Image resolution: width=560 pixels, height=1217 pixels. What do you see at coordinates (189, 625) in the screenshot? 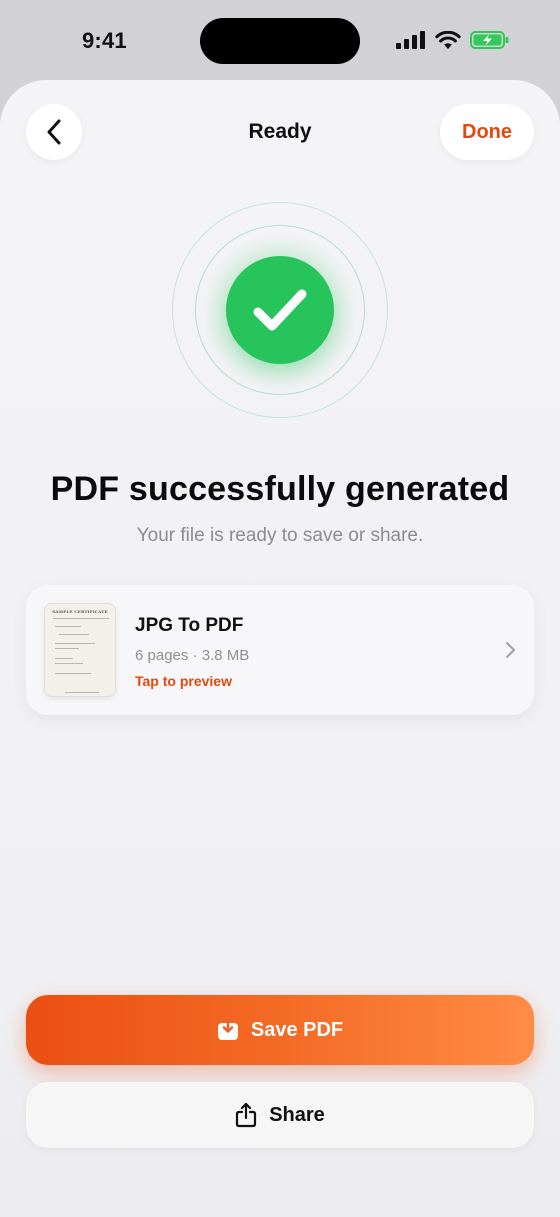
I see `file-name: JPG To PDF` at bounding box center [189, 625].